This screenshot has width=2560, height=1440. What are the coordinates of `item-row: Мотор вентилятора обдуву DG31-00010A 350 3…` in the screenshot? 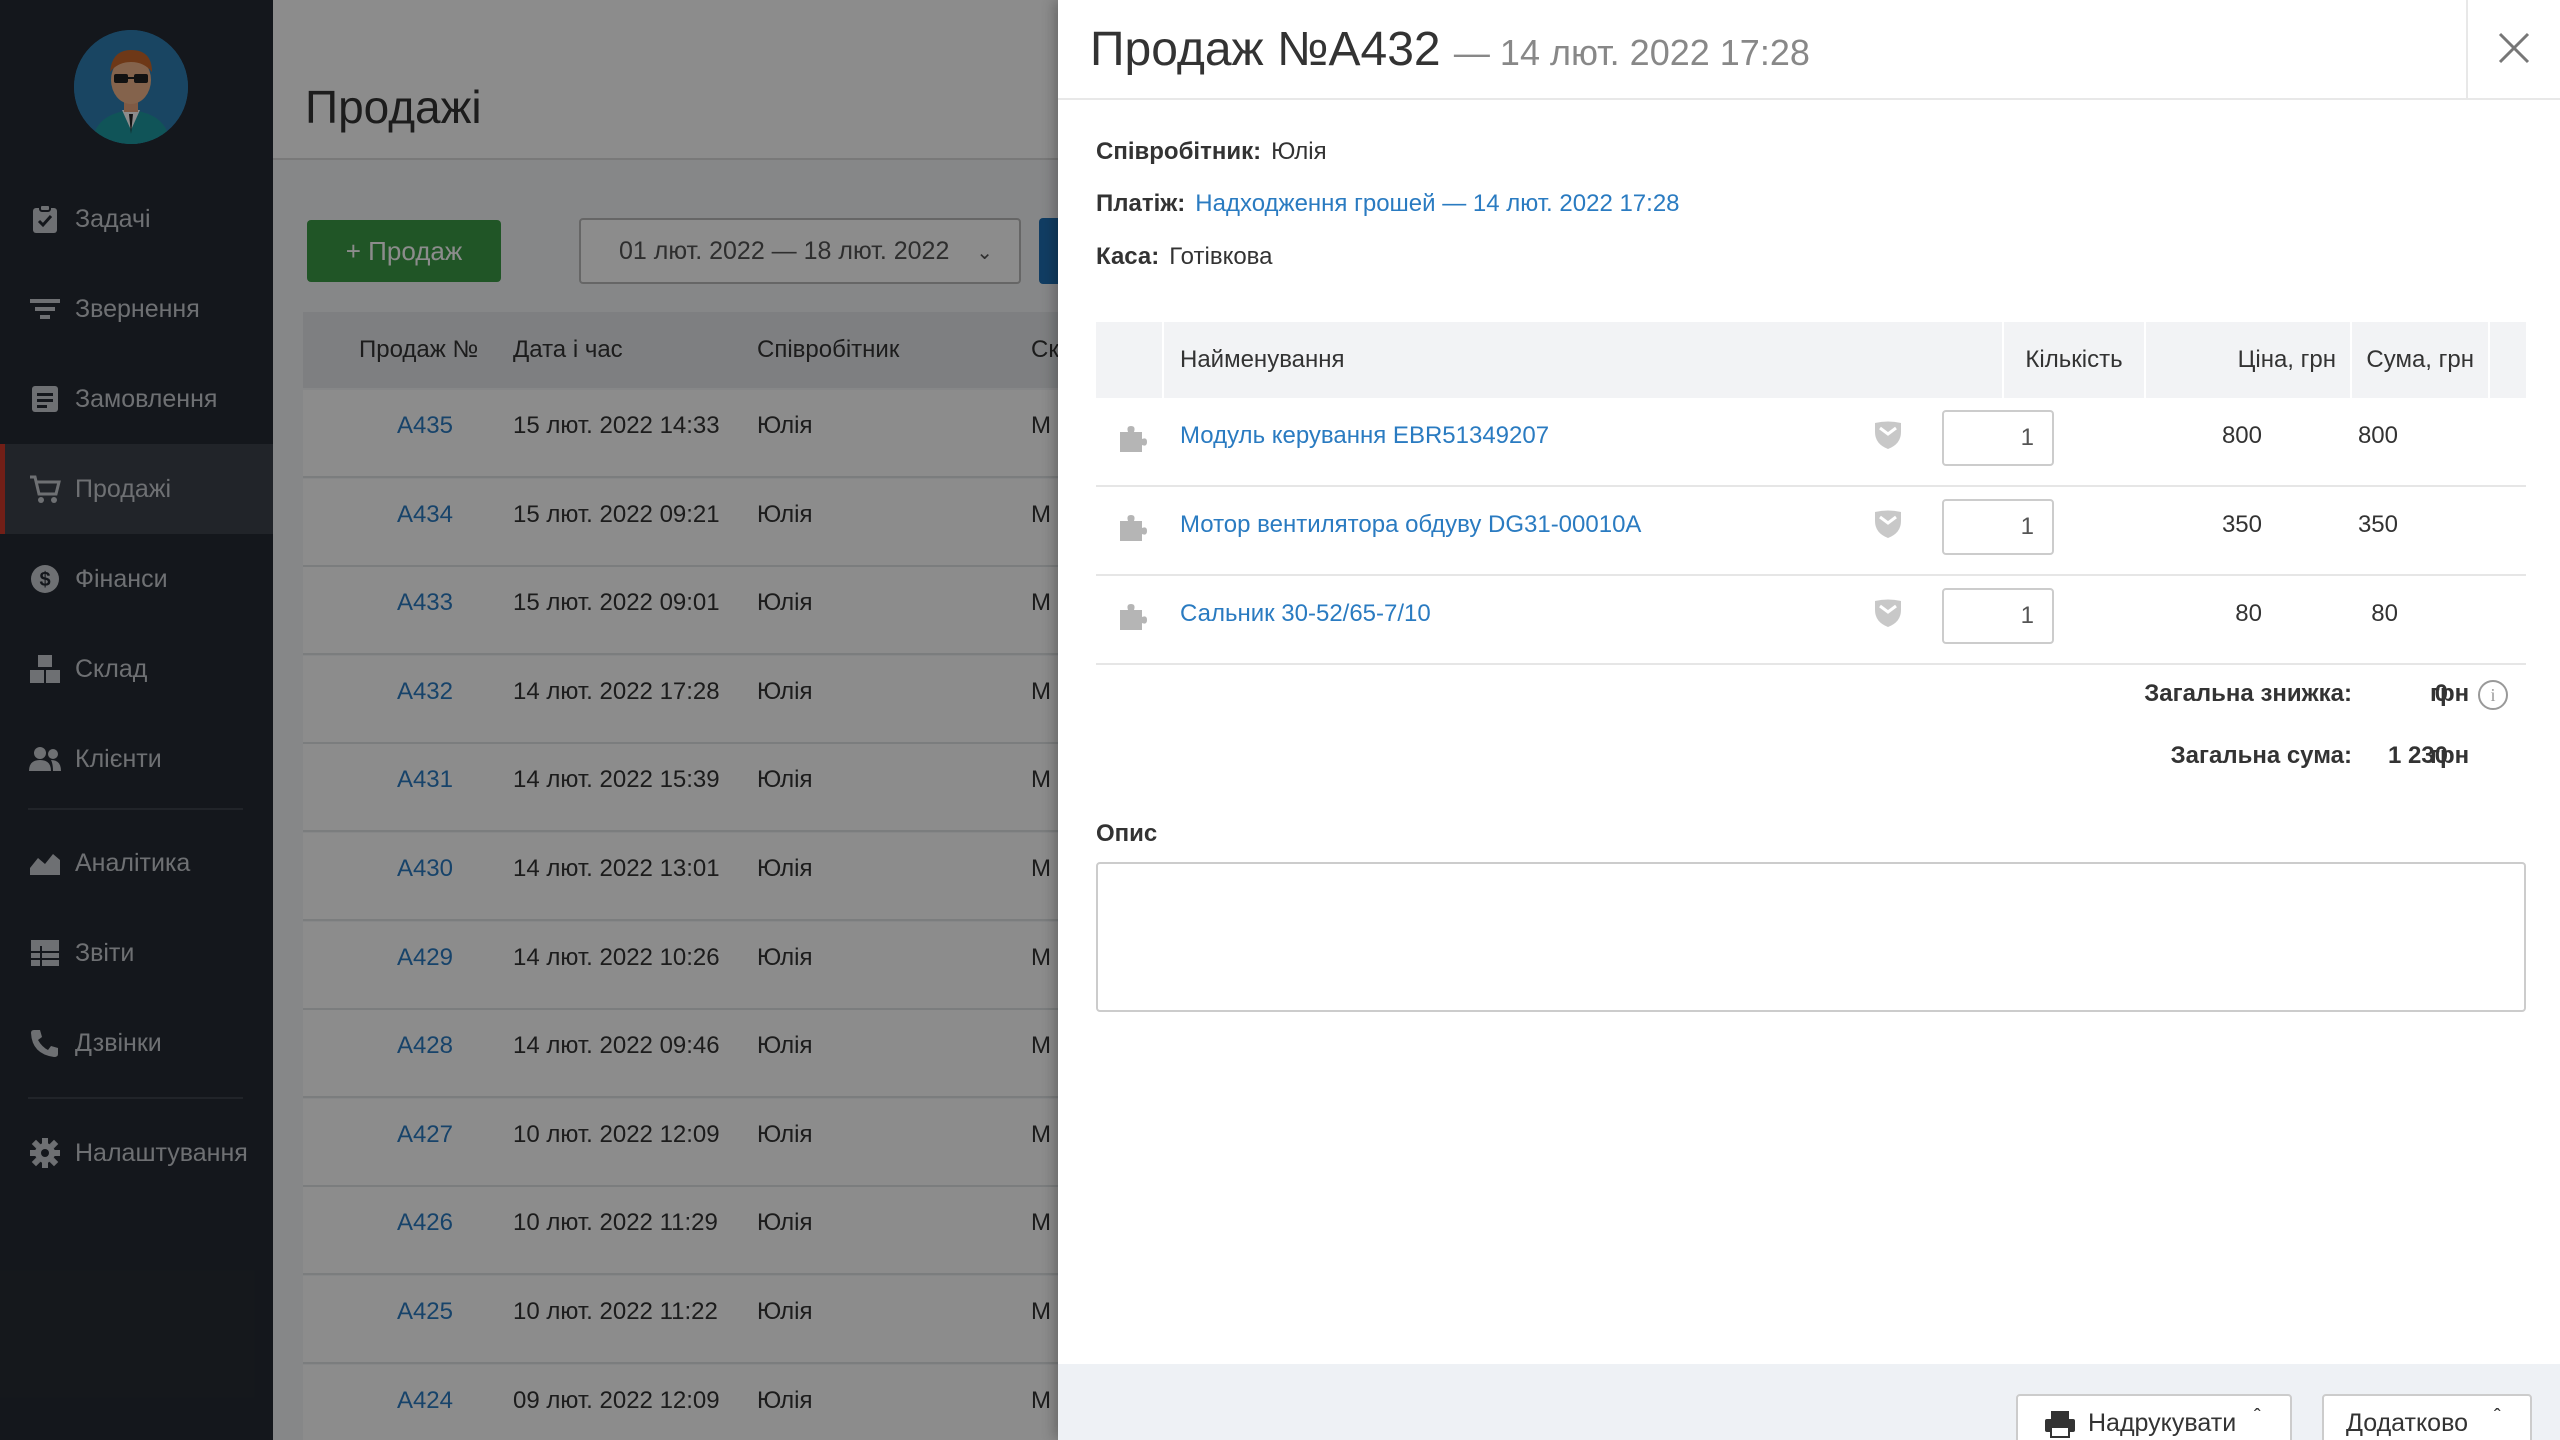 It's located at (1811, 531).